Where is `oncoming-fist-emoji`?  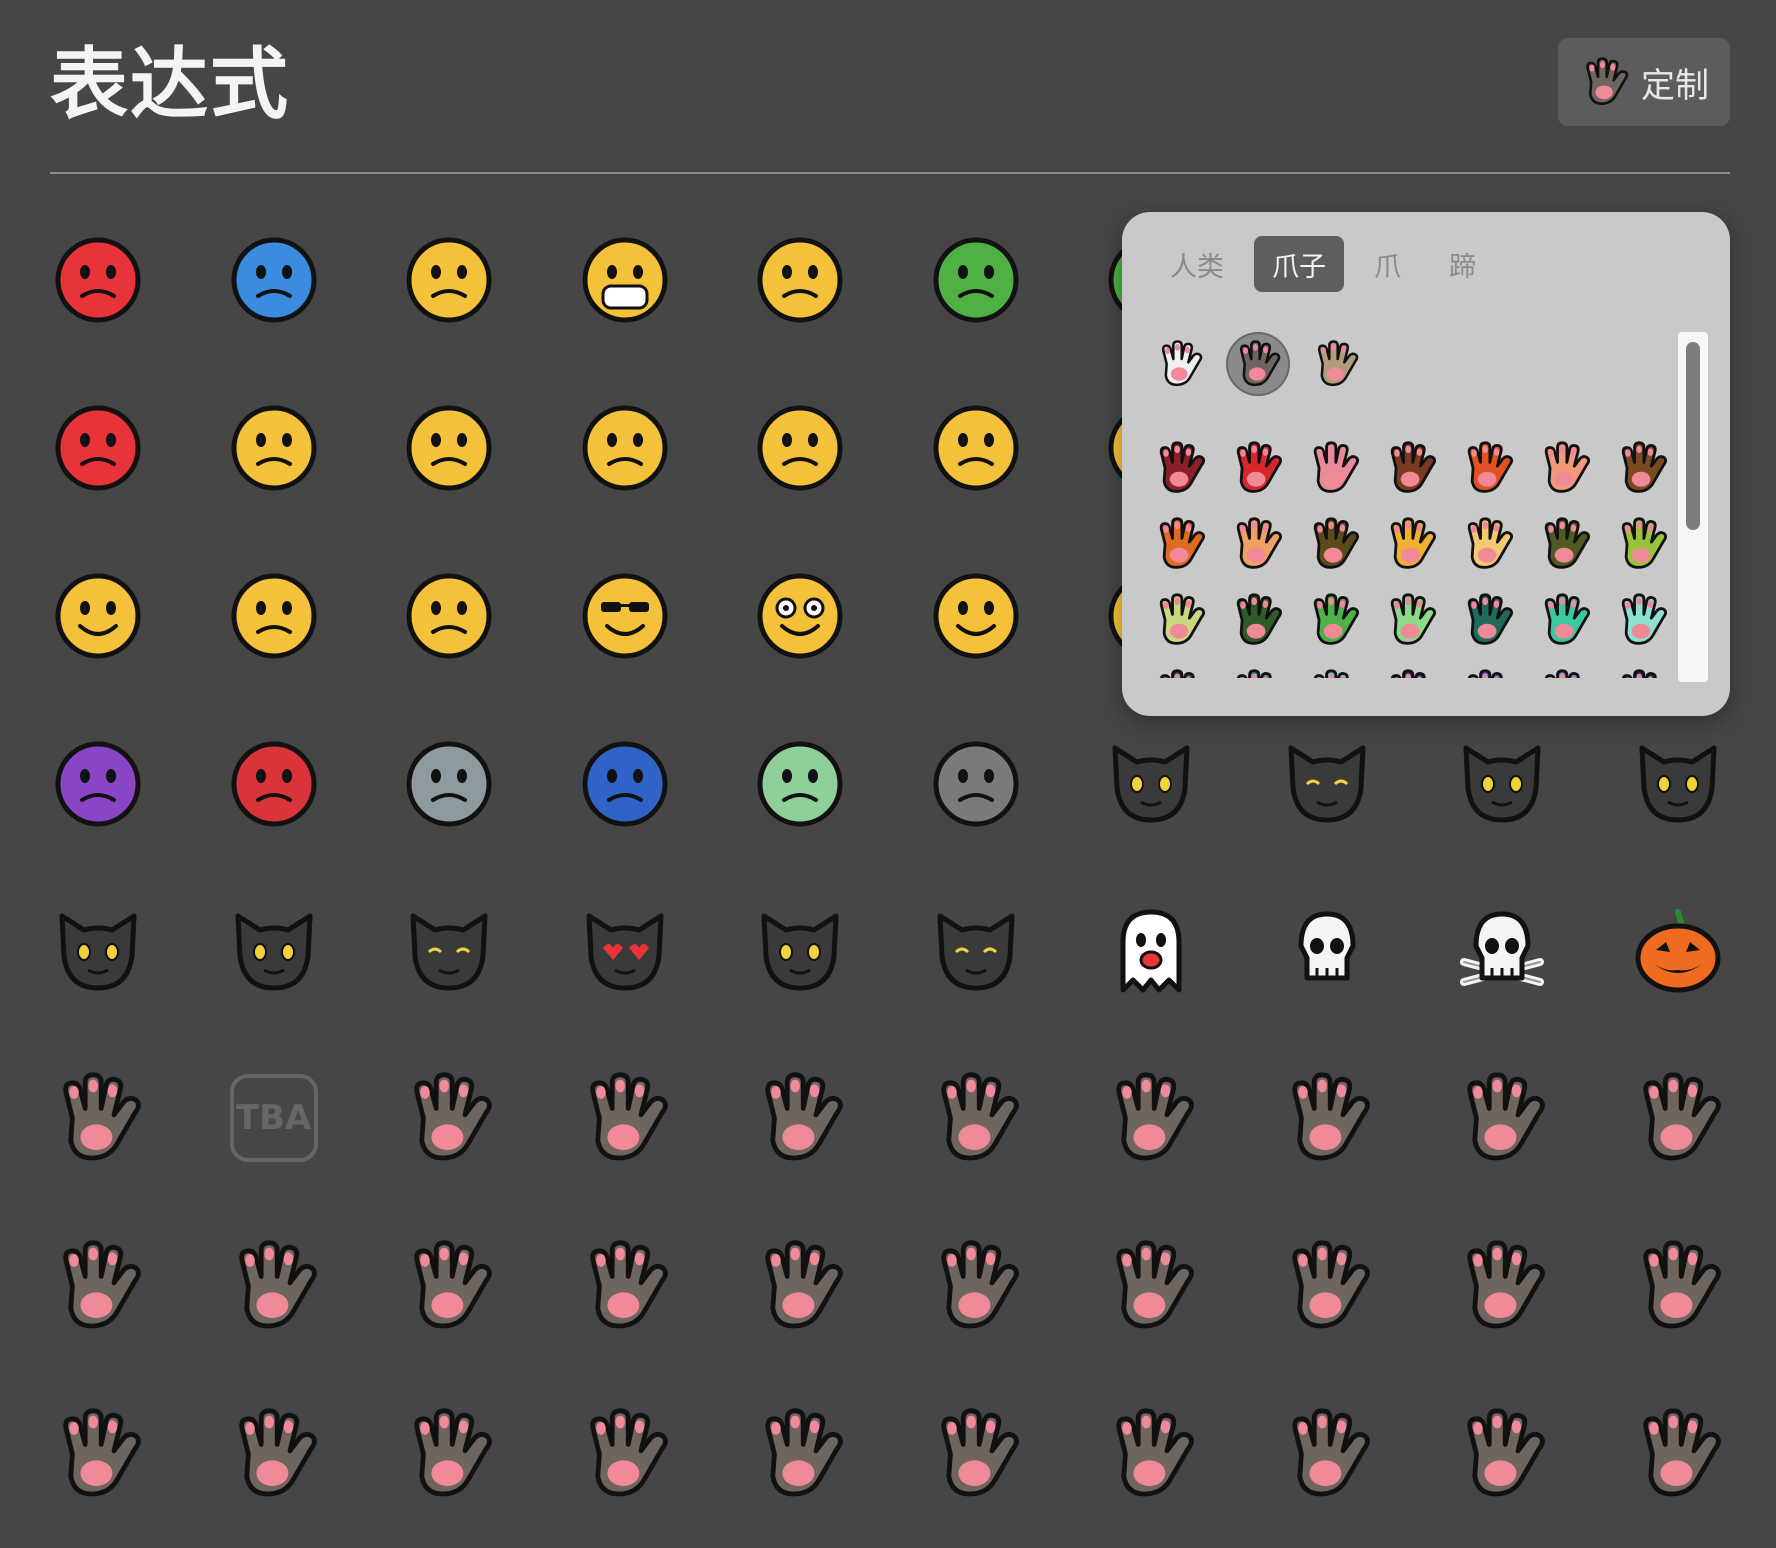 oncoming-fist-emoji is located at coordinates (1678, 1286).